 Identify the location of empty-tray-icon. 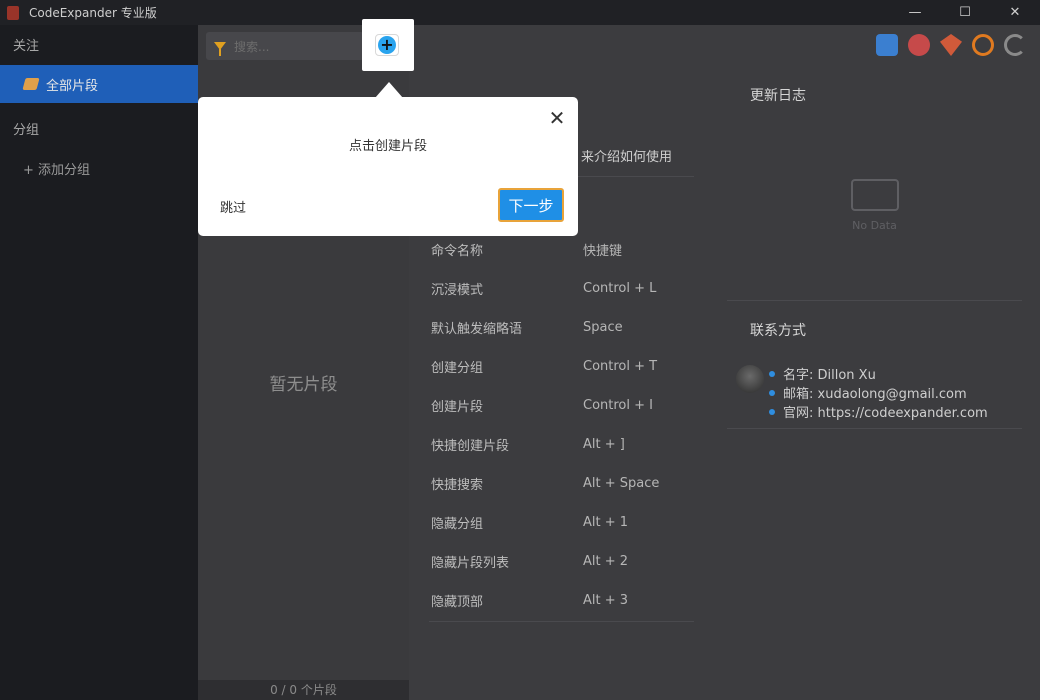
(874, 194).